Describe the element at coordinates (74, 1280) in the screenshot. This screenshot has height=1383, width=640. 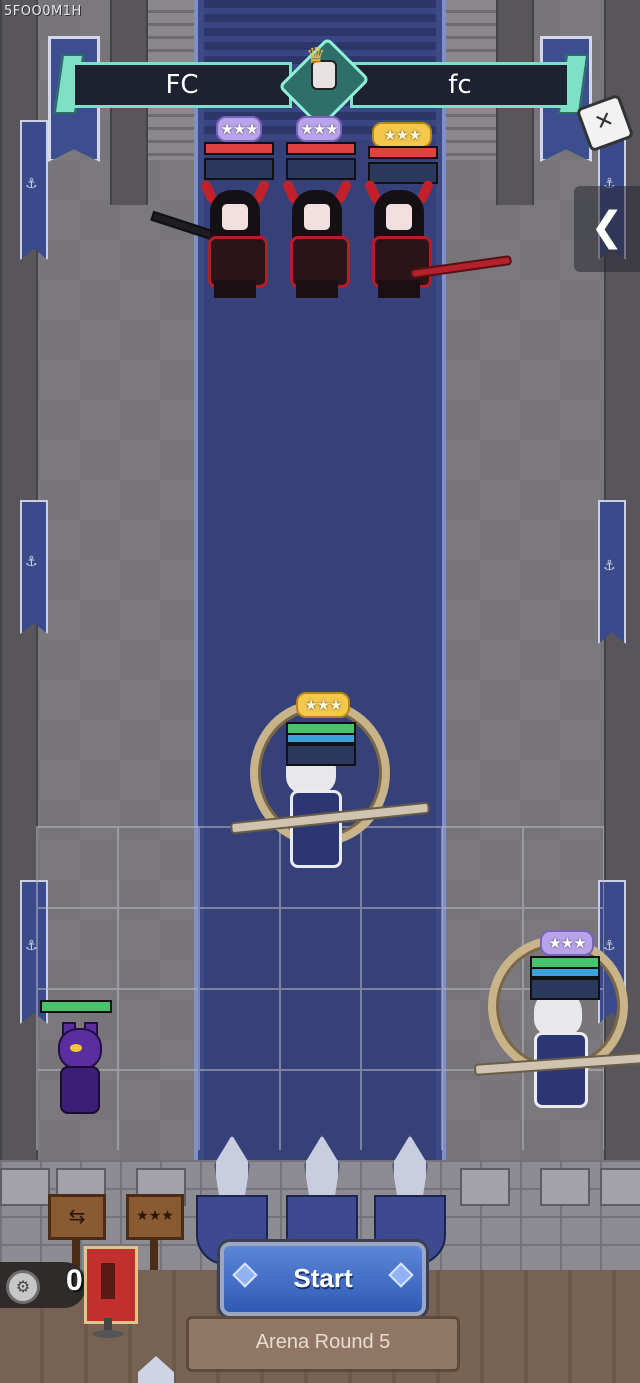
I see `coin-count: 0` at that location.